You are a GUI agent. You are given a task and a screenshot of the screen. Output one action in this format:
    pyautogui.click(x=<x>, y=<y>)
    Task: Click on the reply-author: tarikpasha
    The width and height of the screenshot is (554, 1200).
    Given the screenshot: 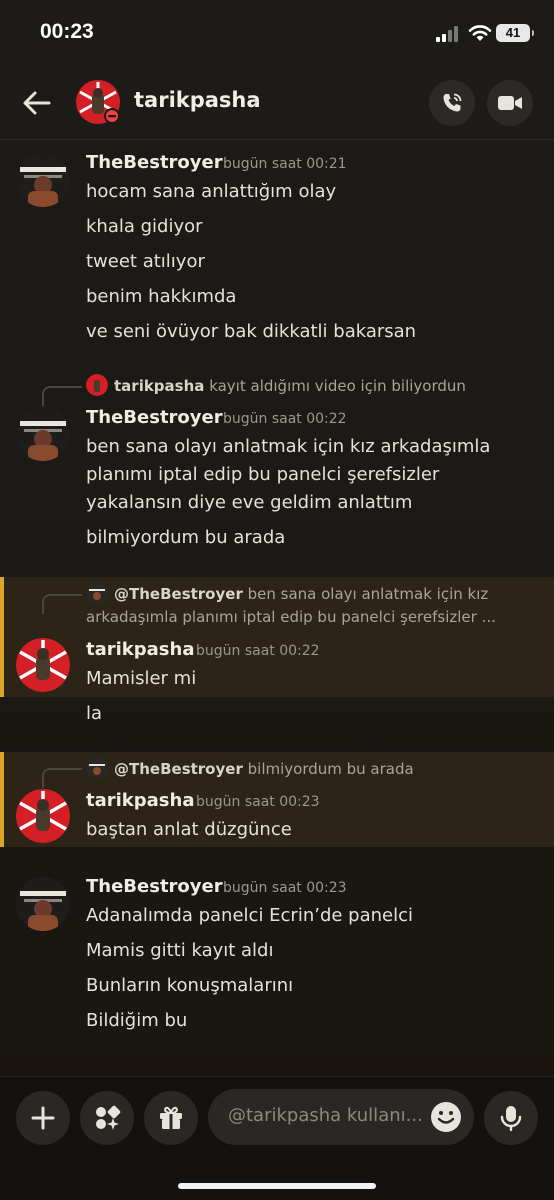 What is the action you would take?
    pyautogui.click(x=159, y=386)
    